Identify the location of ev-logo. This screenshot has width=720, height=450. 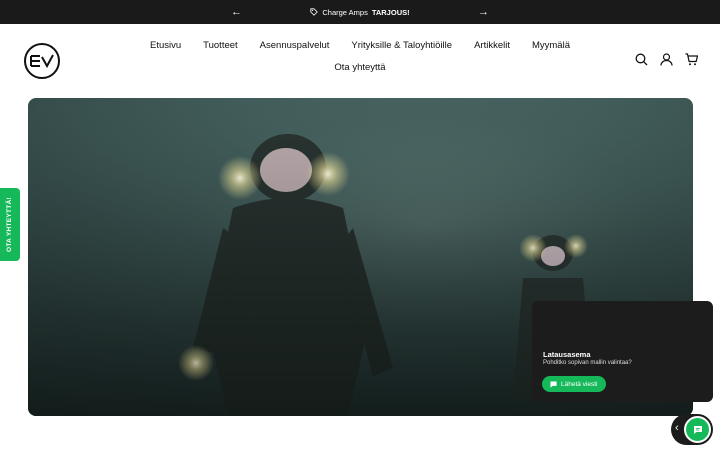
(42, 61).